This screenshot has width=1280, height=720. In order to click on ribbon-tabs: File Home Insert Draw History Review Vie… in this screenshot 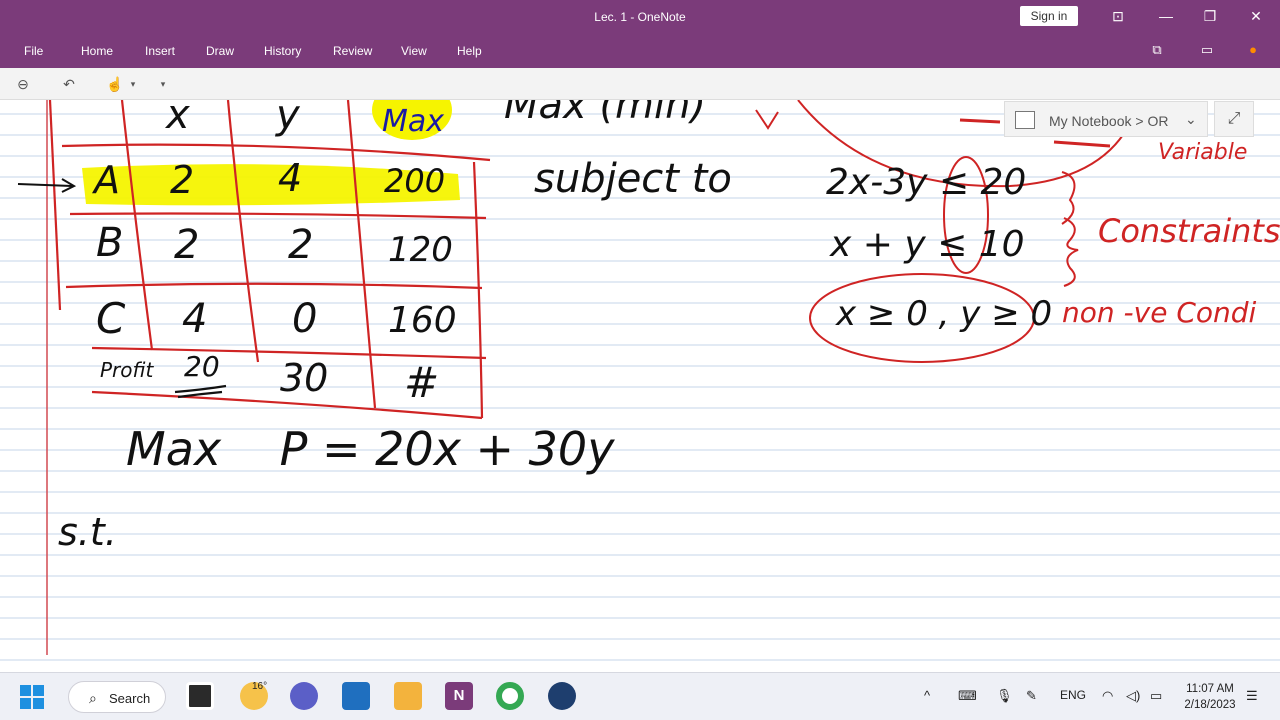, I will do `click(640, 51)`.